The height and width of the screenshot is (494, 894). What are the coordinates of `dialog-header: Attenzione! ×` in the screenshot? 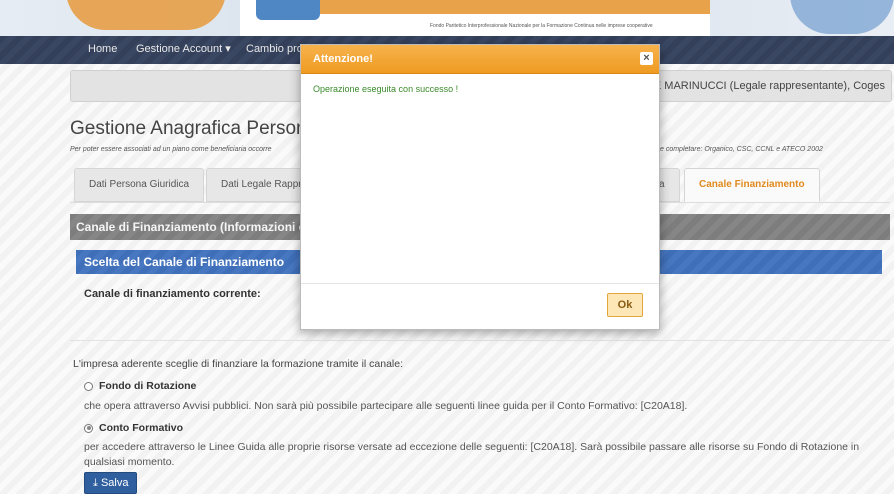 It's located at (480, 59).